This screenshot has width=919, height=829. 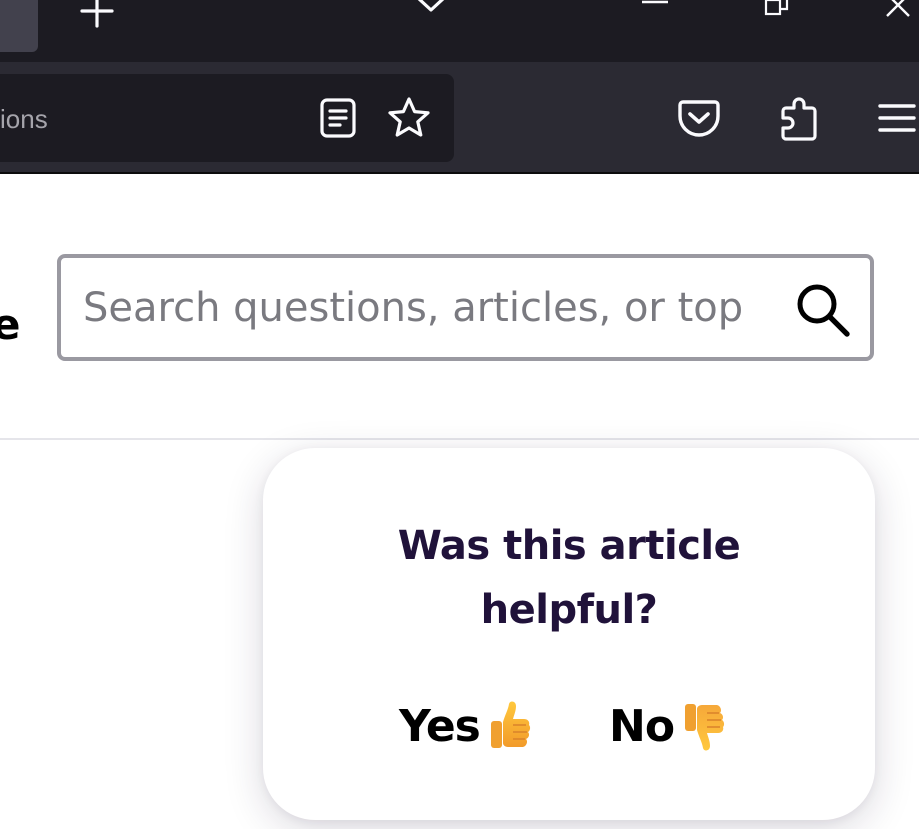 I want to click on search-box, so click(x=465, y=307).